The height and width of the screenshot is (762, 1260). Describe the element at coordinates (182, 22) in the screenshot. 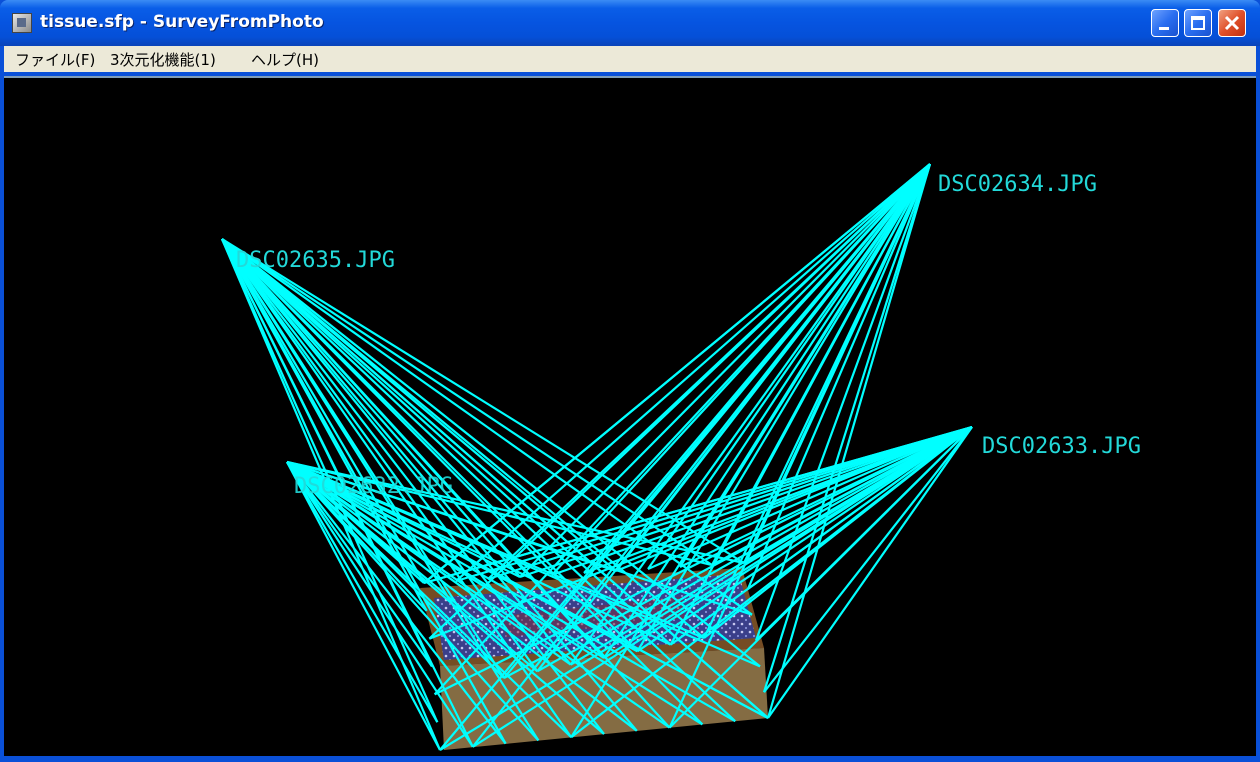

I see `window-title: tissue.sfp - SurveyFromPhoto` at that location.